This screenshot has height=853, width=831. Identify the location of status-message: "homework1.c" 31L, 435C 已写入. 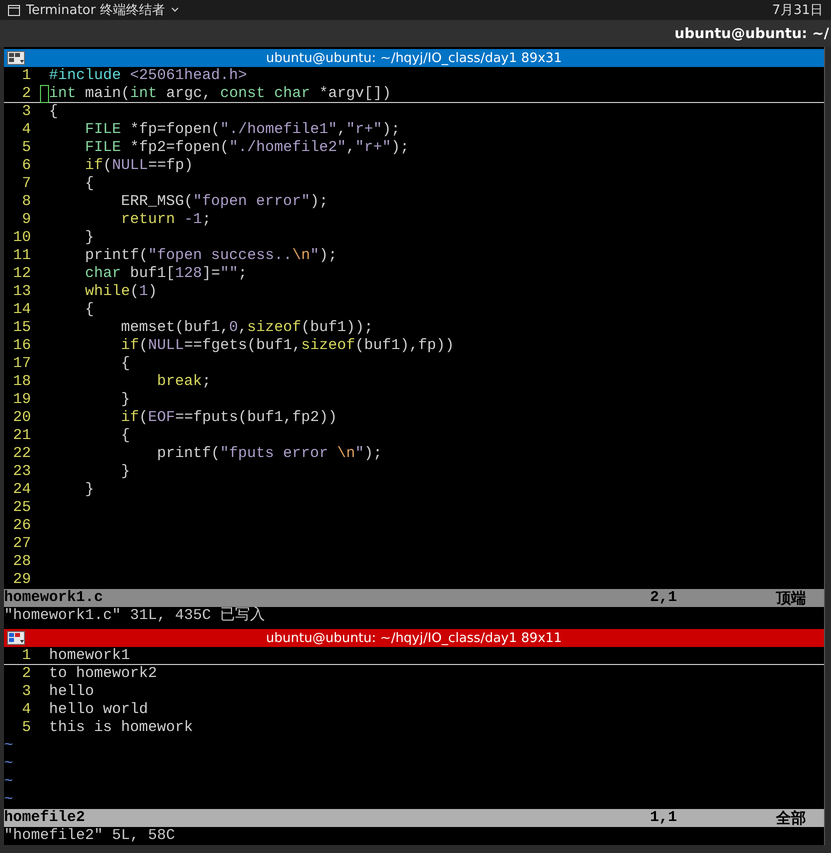
(135, 615).